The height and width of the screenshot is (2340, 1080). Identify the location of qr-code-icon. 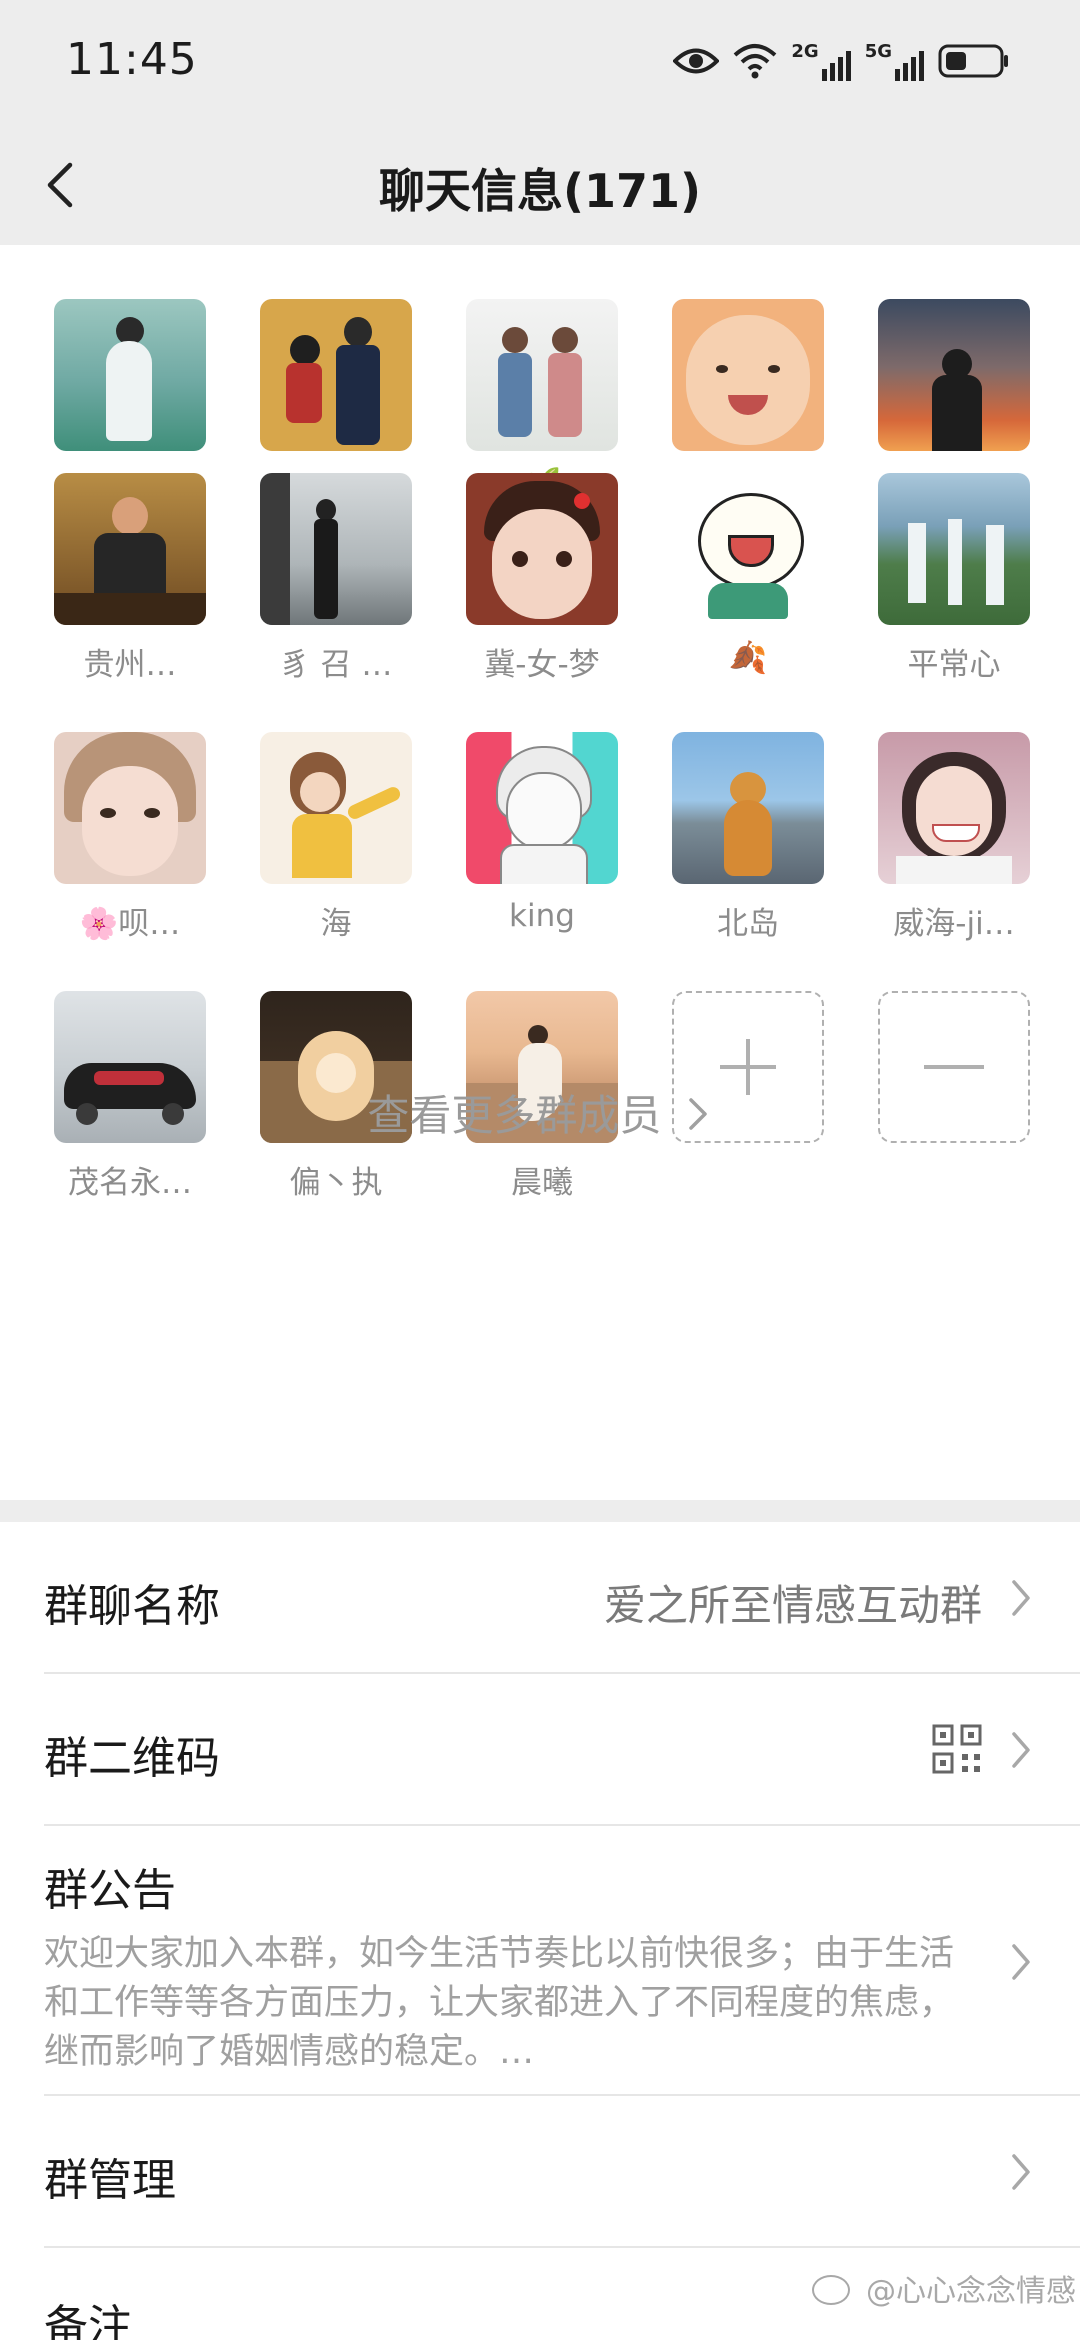
(957, 1749).